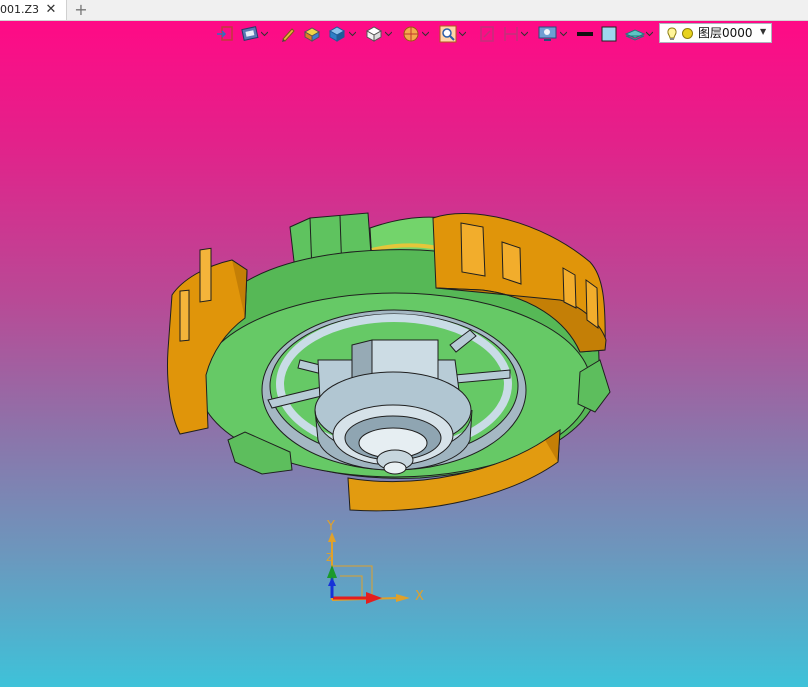  Describe the element at coordinates (331, 526) in the screenshot. I see `y-axis-label: Y` at that location.